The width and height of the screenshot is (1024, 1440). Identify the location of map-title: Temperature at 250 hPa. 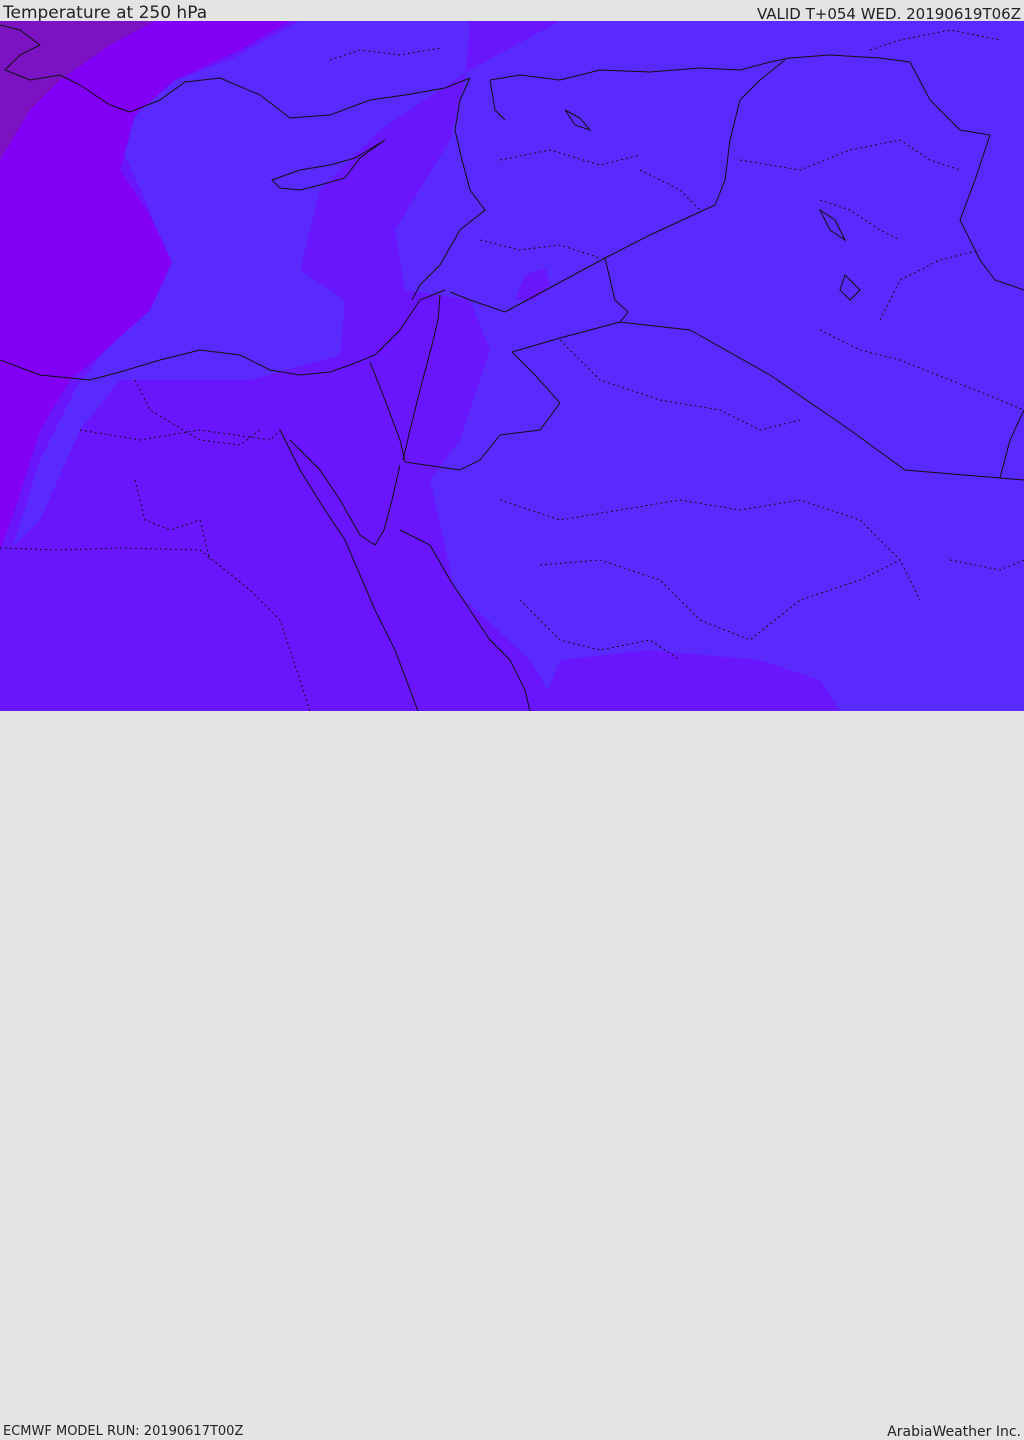
(105, 13).